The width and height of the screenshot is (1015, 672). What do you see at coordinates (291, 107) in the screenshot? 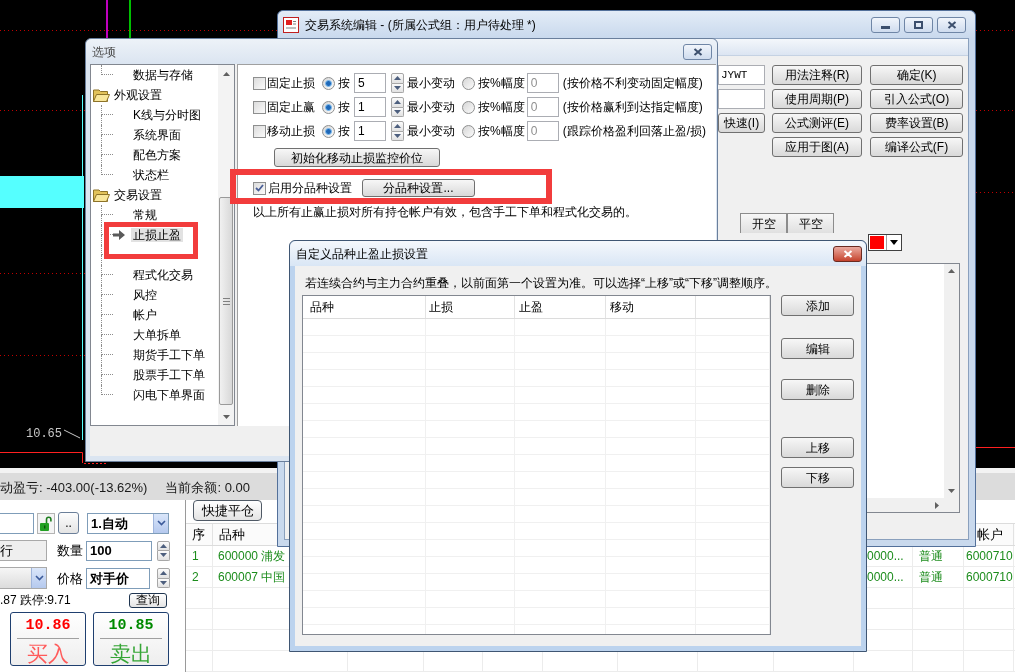
I see `checkbox-label: 固定止赢` at bounding box center [291, 107].